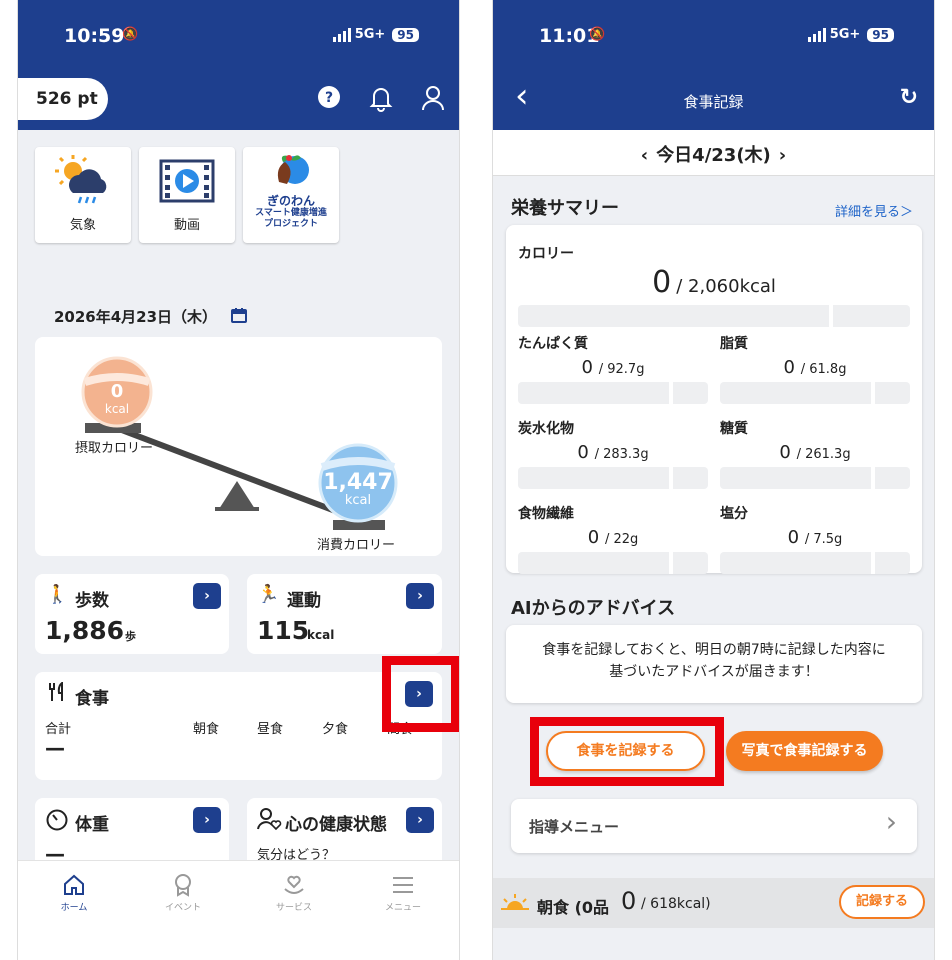  I want to click on video-tile: 動画, so click(187, 195).